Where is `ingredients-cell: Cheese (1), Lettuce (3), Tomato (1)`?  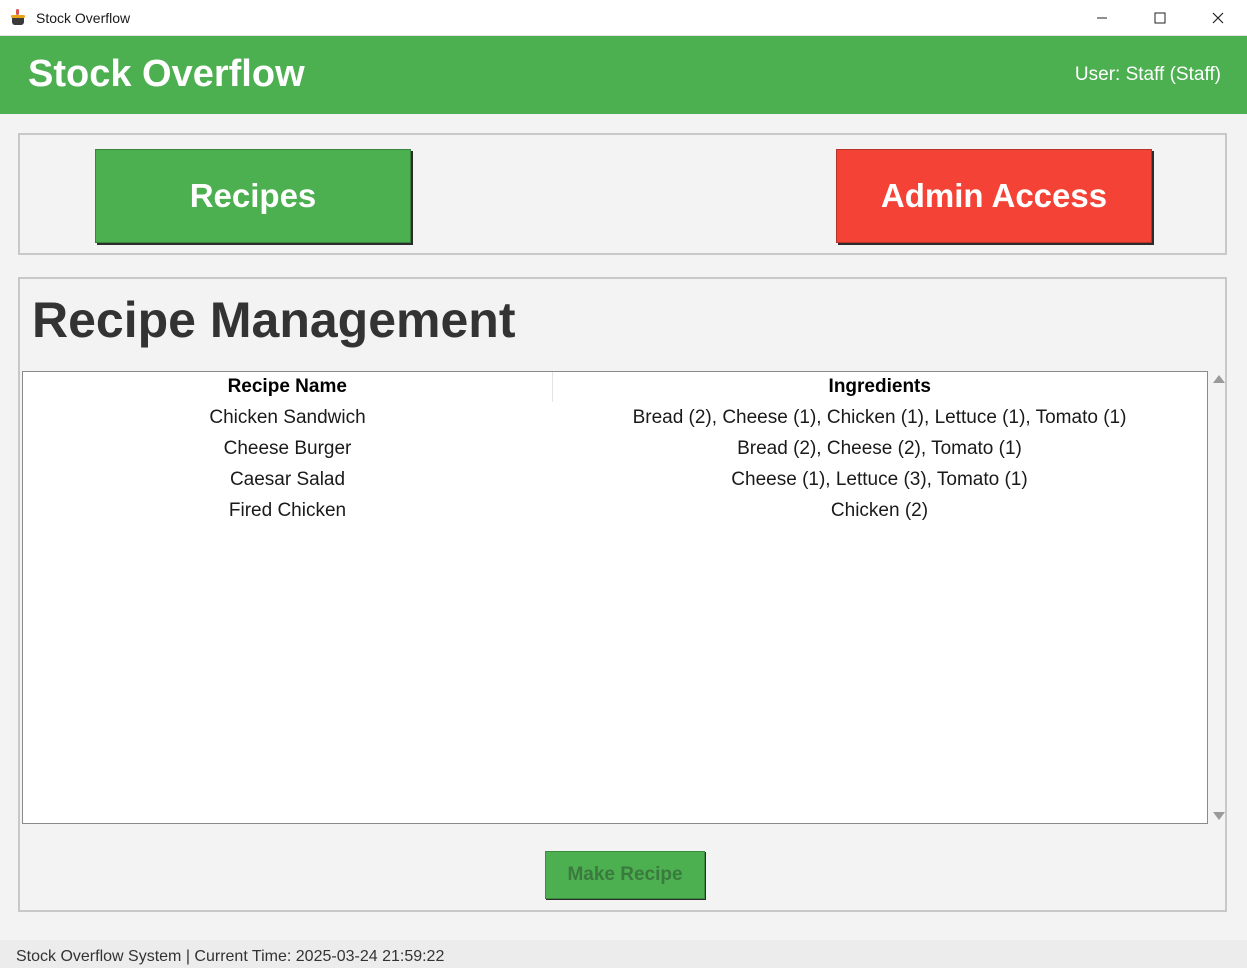 ingredients-cell: Cheese (1), Lettuce (3), Tomato (1) is located at coordinates (879, 479).